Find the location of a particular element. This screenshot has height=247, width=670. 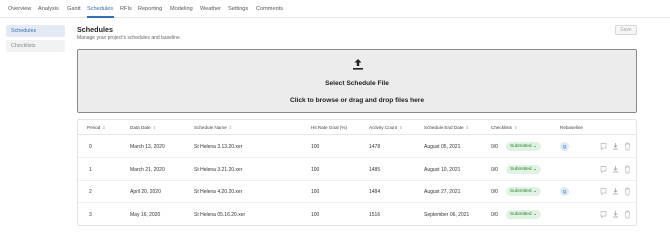

page-title: Schedules is located at coordinates (95, 29).